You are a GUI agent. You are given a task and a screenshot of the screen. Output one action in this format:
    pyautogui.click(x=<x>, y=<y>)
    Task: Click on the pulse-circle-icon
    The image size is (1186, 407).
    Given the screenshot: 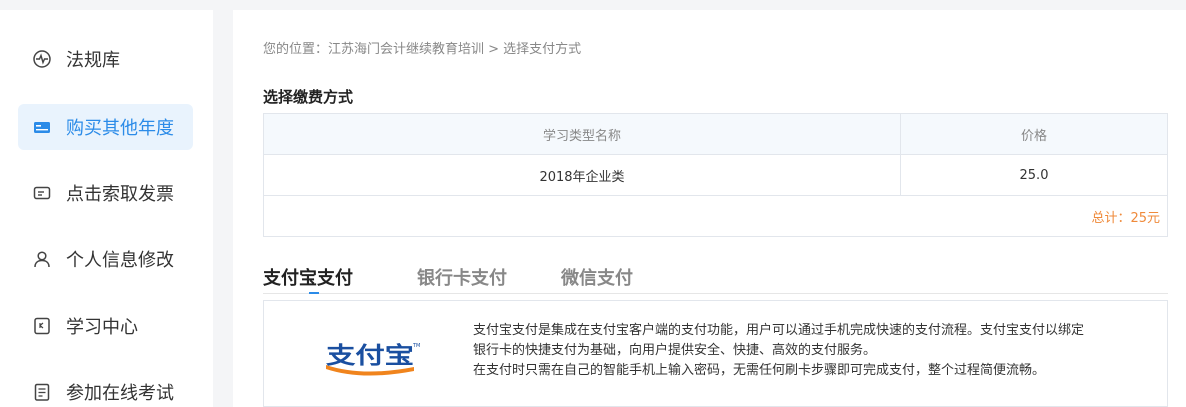 What is the action you would take?
    pyautogui.click(x=42, y=59)
    